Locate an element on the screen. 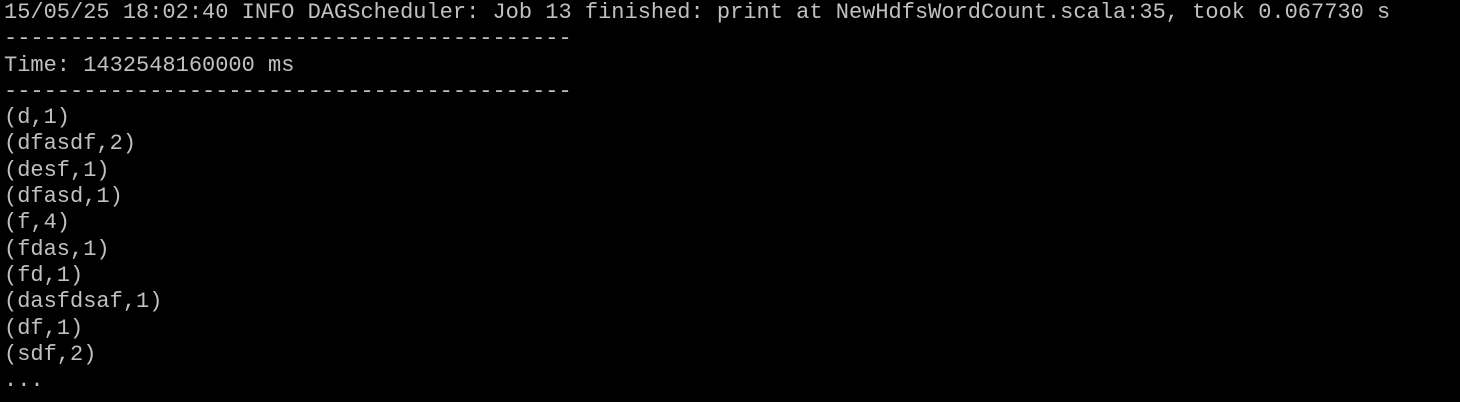  word-count-line: (fd,1) is located at coordinates (44, 275).